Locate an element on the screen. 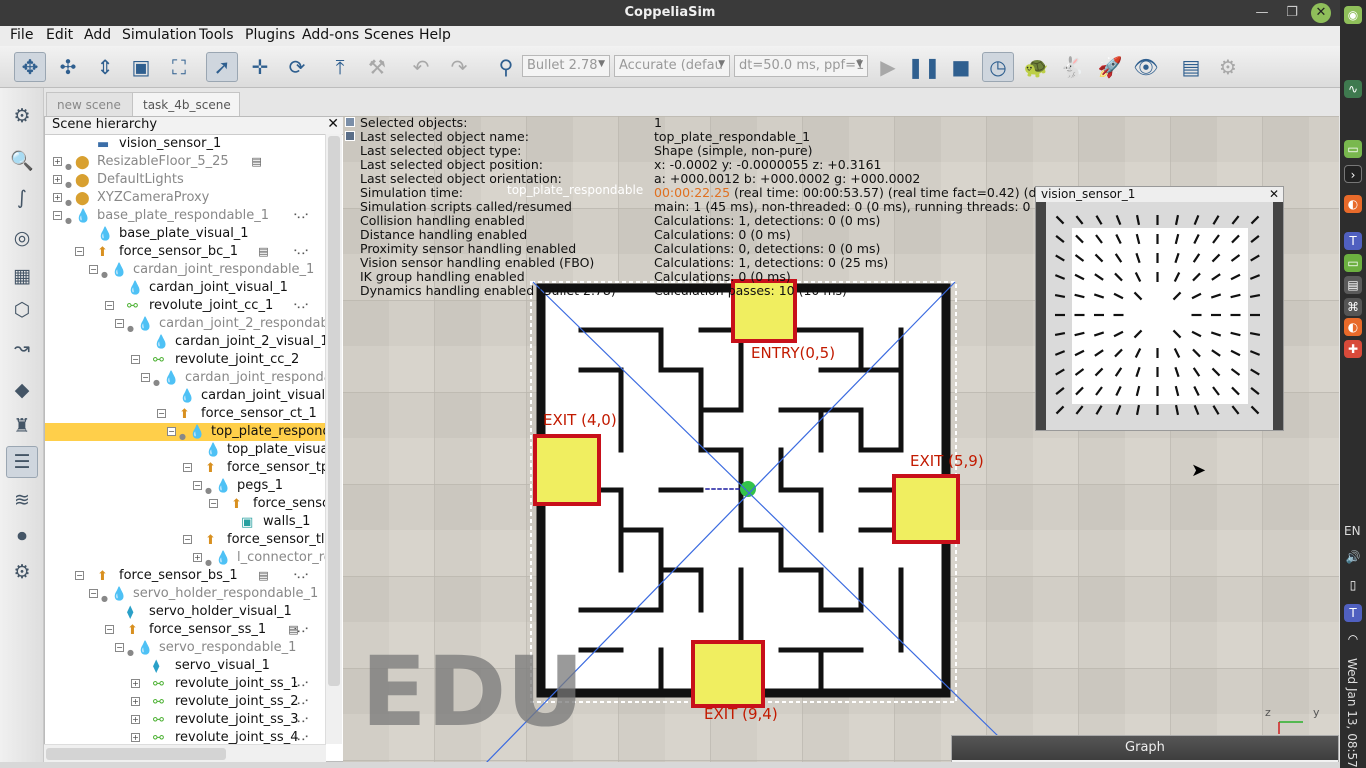 This screenshot has width=1366, height=768. hierarchy-horizontal-scrollbar is located at coordinates (185, 753).